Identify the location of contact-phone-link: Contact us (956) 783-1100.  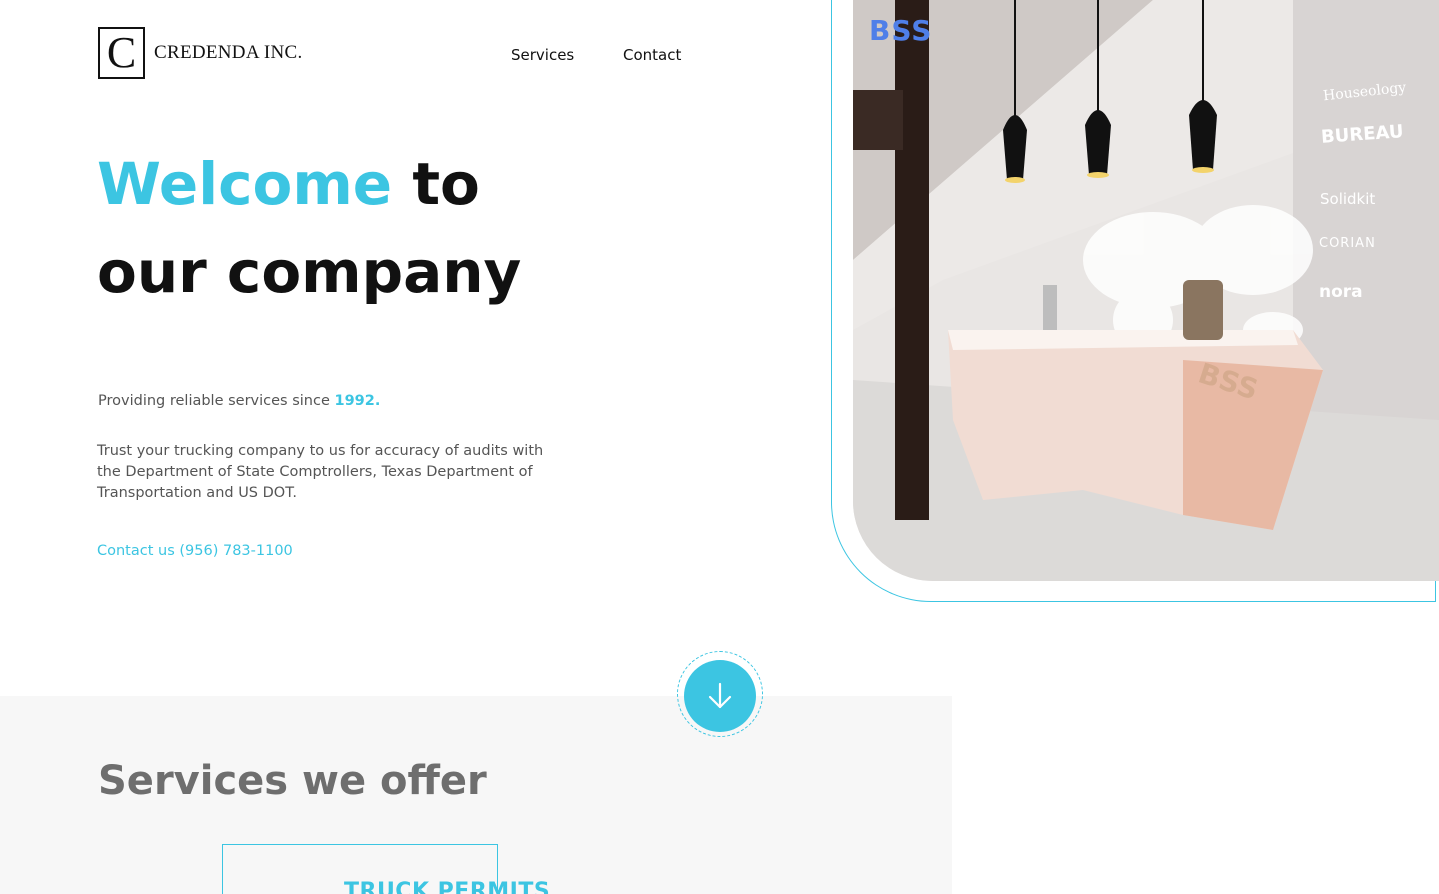
(195, 551).